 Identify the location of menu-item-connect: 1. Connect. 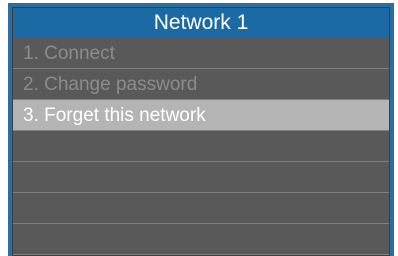
(201, 53).